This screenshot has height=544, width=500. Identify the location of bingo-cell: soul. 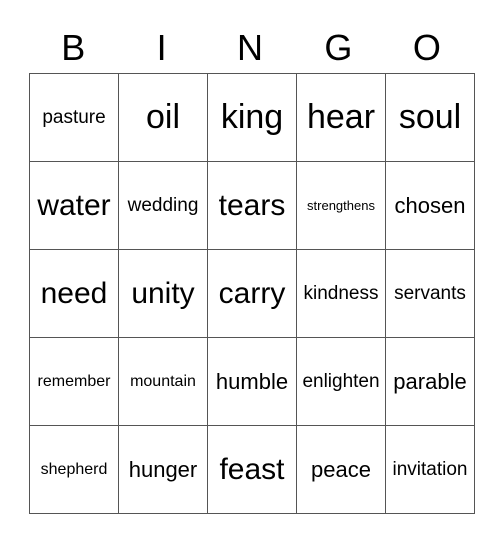
(430, 117).